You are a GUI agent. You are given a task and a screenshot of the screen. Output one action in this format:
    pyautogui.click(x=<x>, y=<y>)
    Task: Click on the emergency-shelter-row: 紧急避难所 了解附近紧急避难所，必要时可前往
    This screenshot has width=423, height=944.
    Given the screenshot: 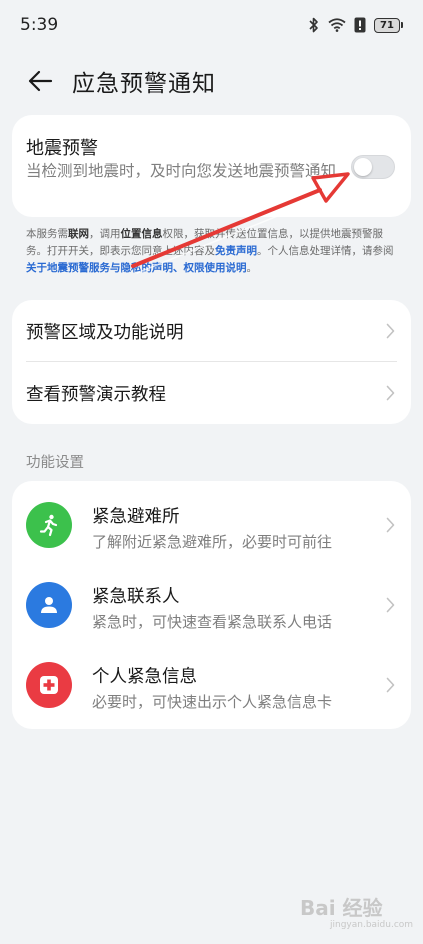 What is the action you would take?
    pyautogui.click(x=211, y=525)
    